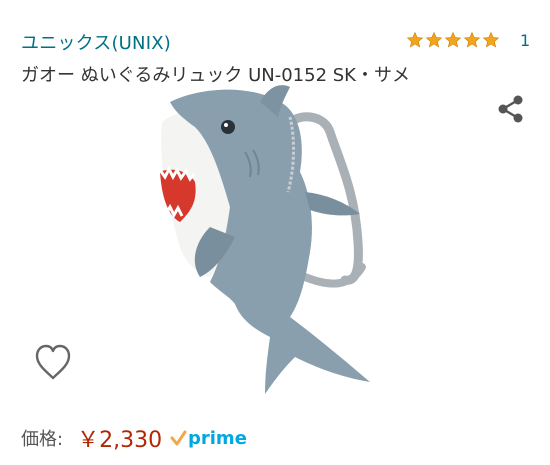  I want to click on rating: 1, so click(468, 40).